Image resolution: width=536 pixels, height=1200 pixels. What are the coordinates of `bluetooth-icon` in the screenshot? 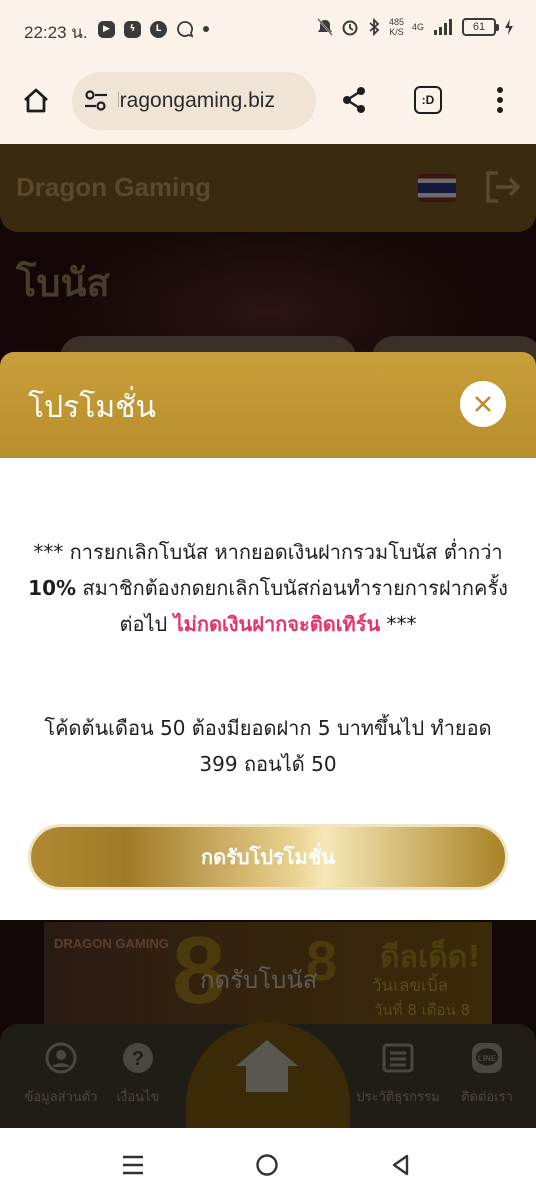 It's located at (374, 27).